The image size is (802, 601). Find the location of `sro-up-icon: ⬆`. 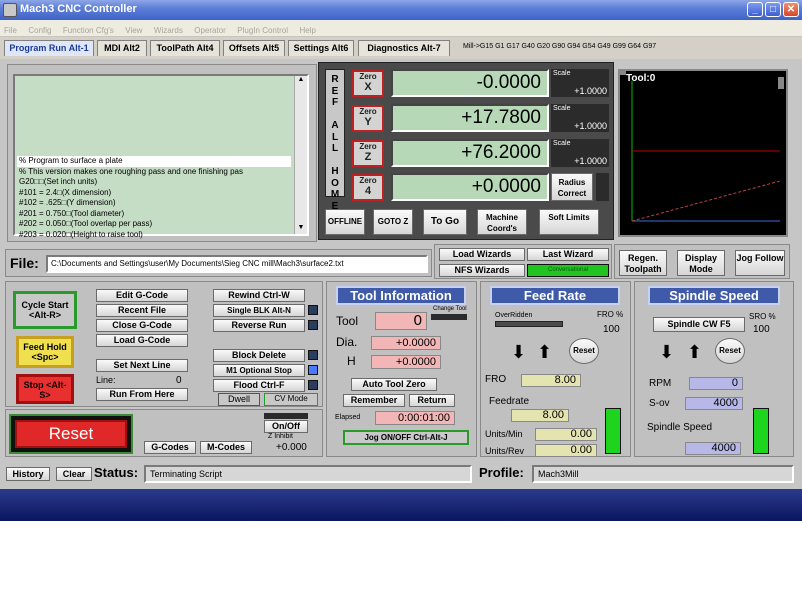

sro-up-icon: ⬆ is located at coordinates (694, 352).